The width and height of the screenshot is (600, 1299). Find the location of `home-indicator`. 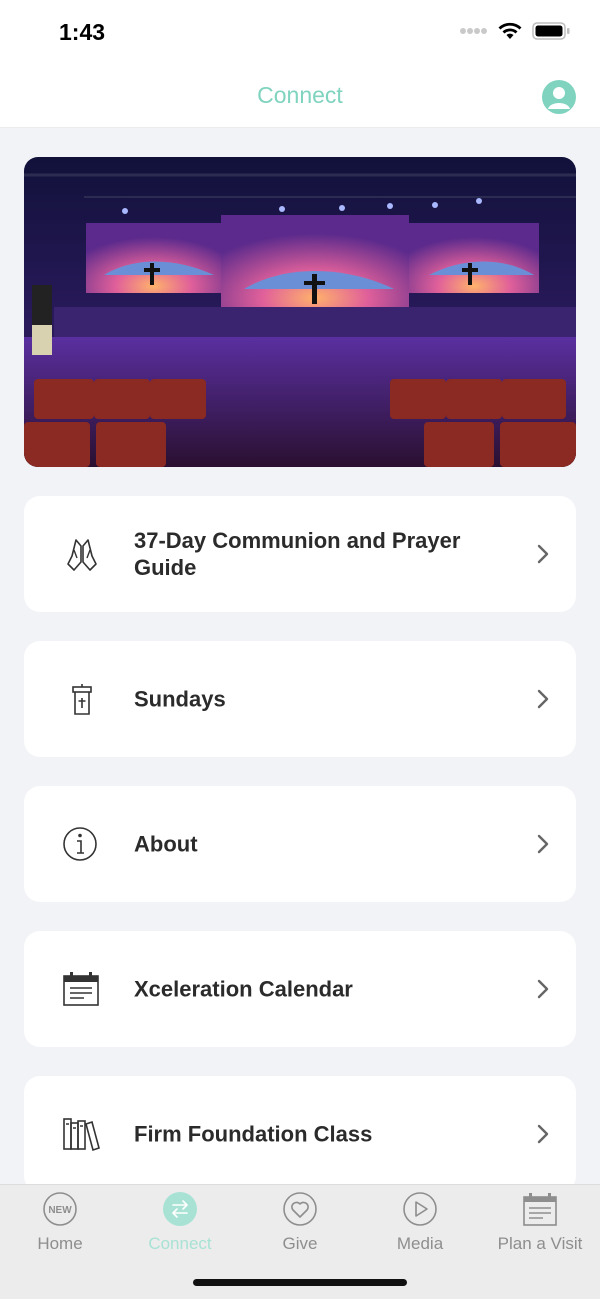

home-indicator is located at coordinates (300, 1282).